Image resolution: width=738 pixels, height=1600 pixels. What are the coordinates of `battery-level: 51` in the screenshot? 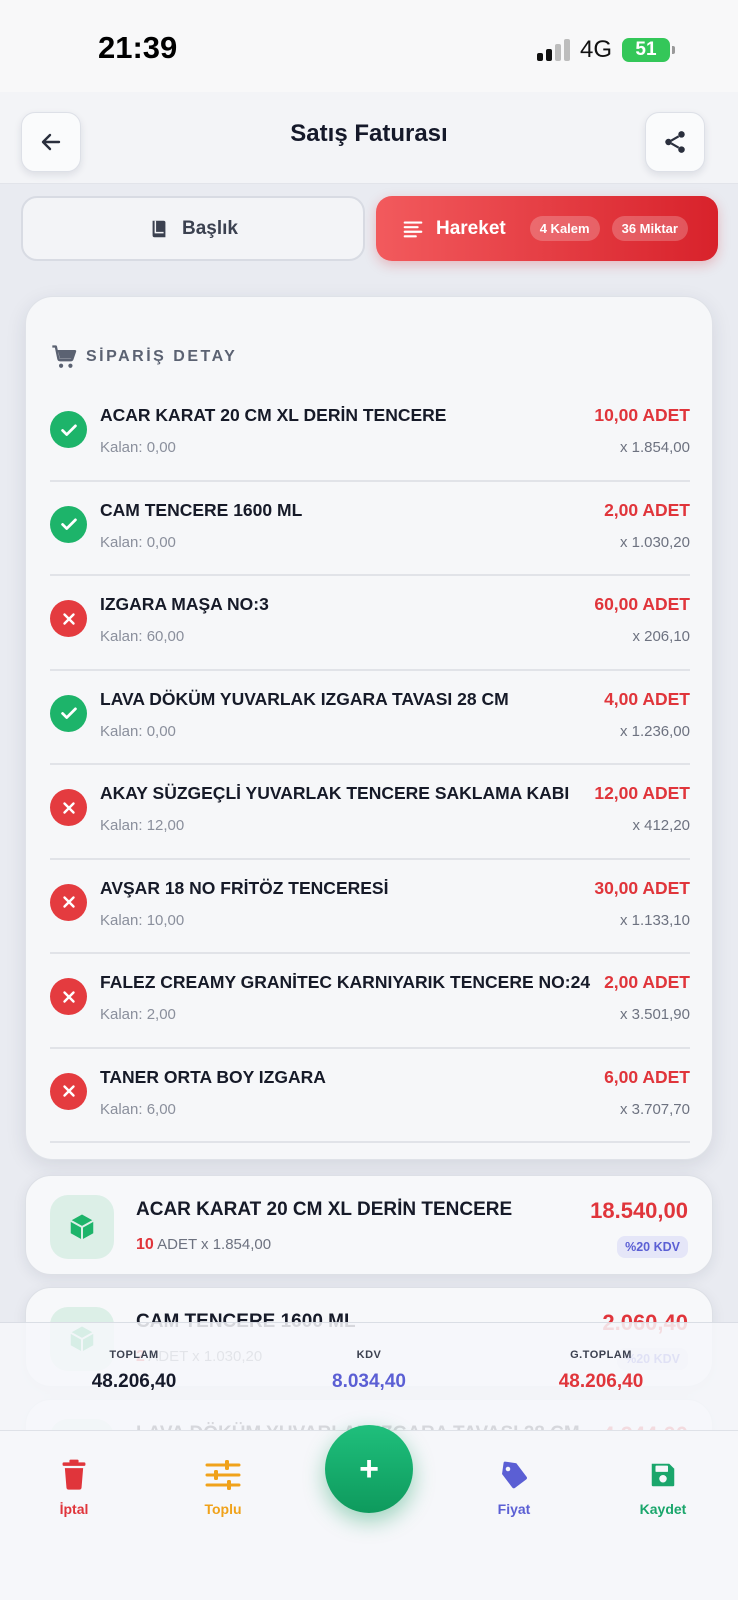 It's located at (646, 49).